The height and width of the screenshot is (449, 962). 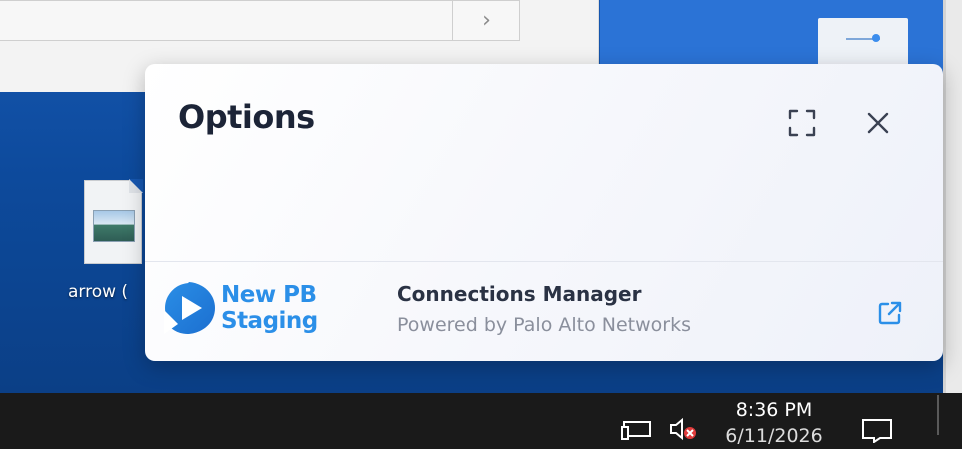 What do you see at coordinates (246, 117) in the screenshot?
I see `panel-title: Options` at bounding box center [246, 117].